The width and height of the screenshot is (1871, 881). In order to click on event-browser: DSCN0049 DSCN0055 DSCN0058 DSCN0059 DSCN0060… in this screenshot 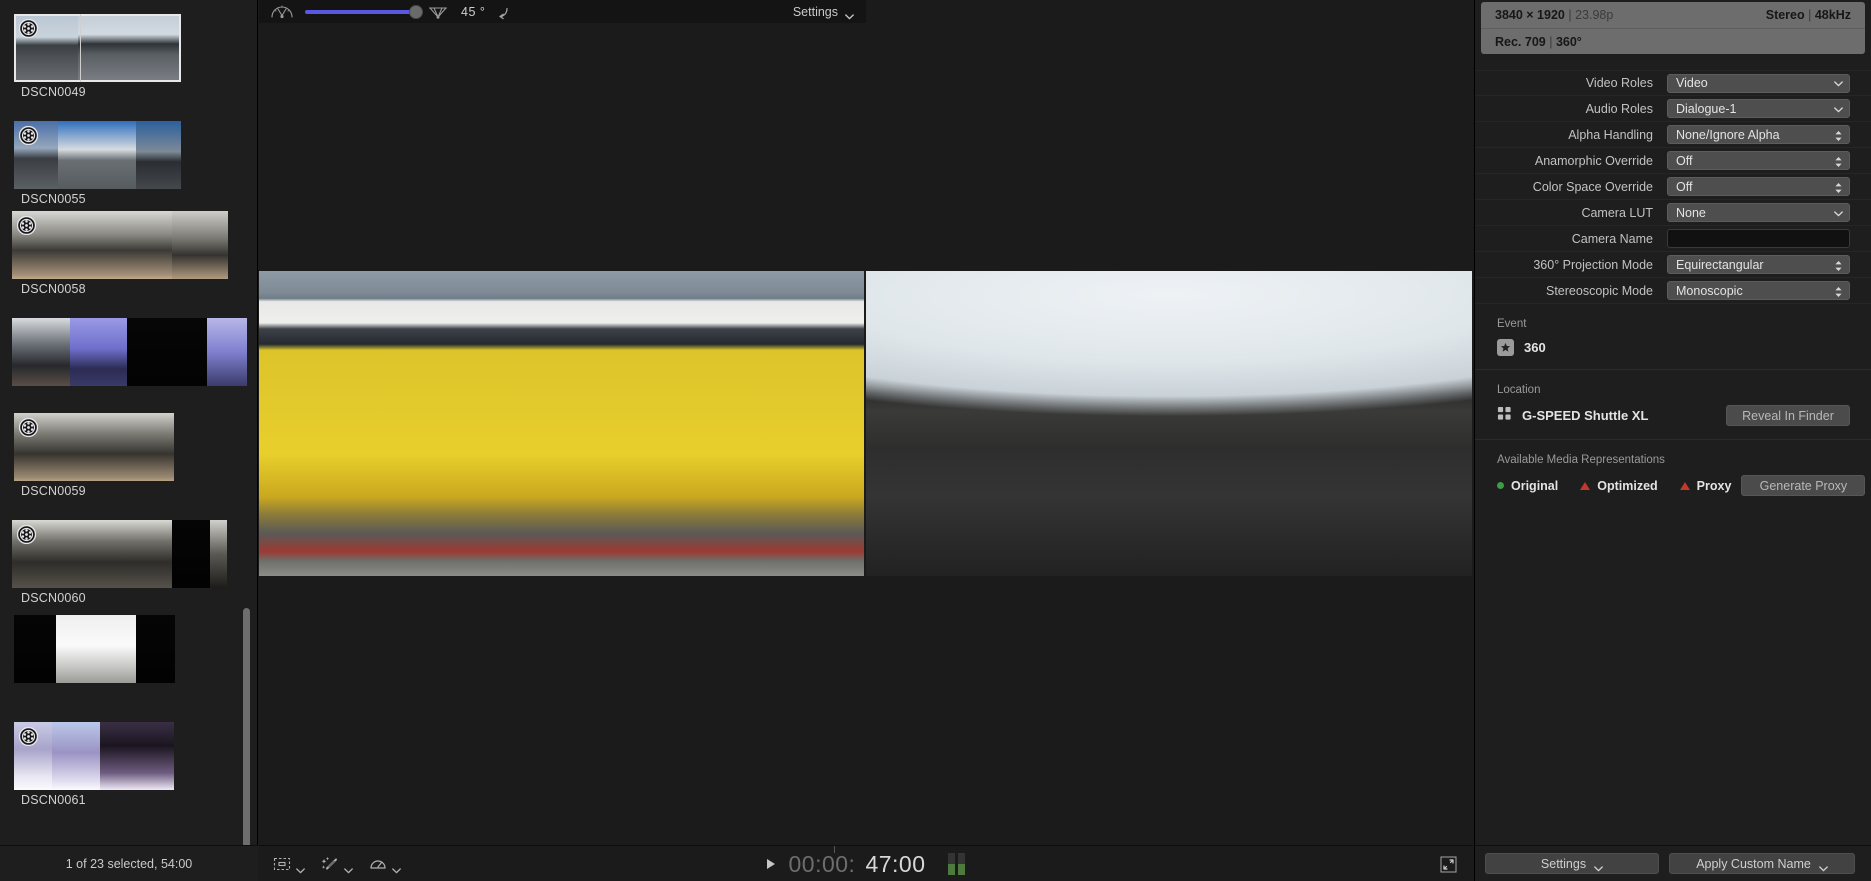, I will do `click(129, 440)`.